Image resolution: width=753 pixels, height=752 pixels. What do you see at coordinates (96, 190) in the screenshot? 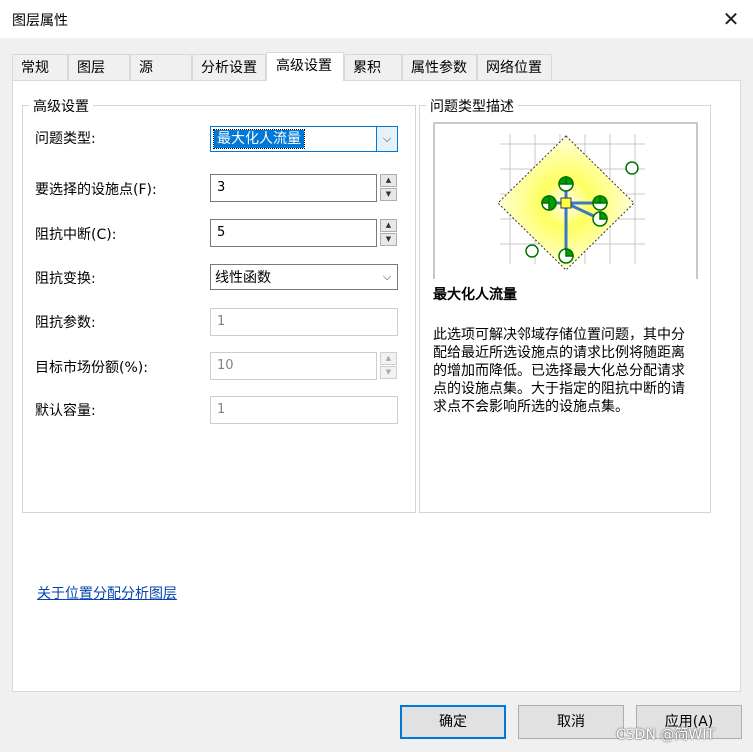
I see `facilities-label: 要选择的设施点(F):` at bounding box center [96, 190].